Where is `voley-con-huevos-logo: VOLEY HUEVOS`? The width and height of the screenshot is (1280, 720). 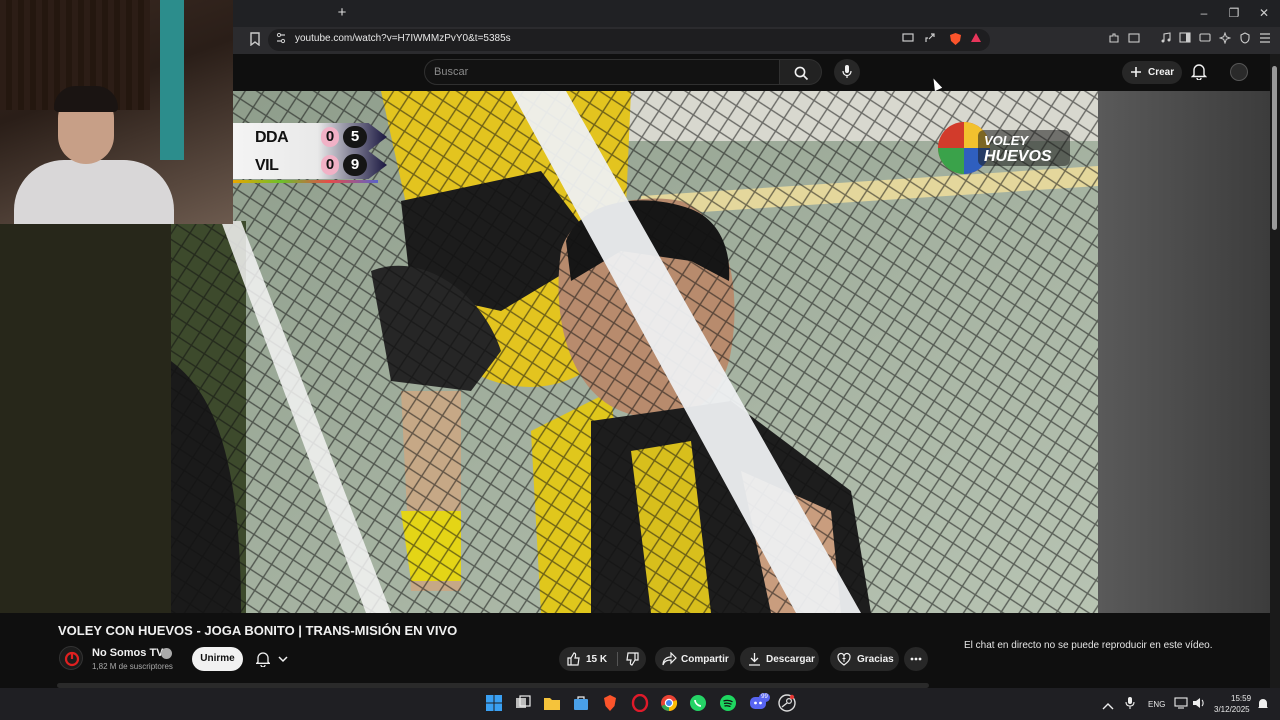
voley-con-huevos-logo: VOLEY HUEVOS is located at coordinates (1005, 148).